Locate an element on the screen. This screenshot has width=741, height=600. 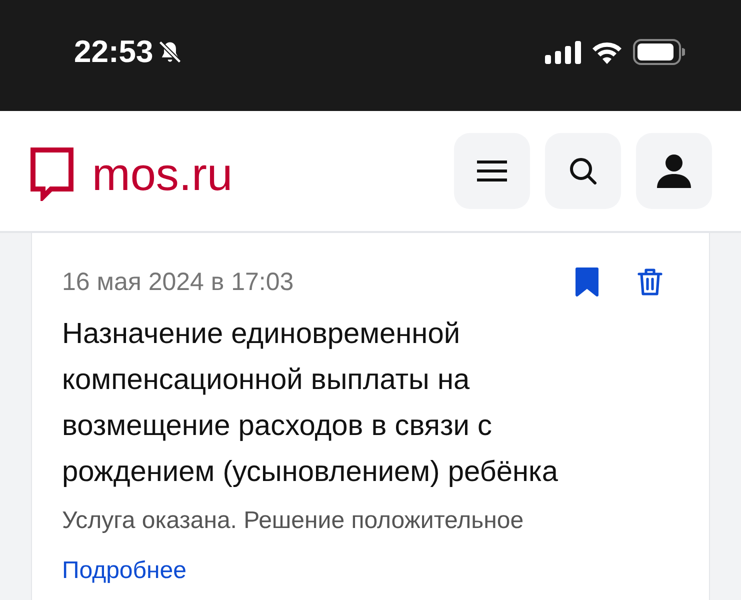
person-icon is located at coordinates (674, 171).